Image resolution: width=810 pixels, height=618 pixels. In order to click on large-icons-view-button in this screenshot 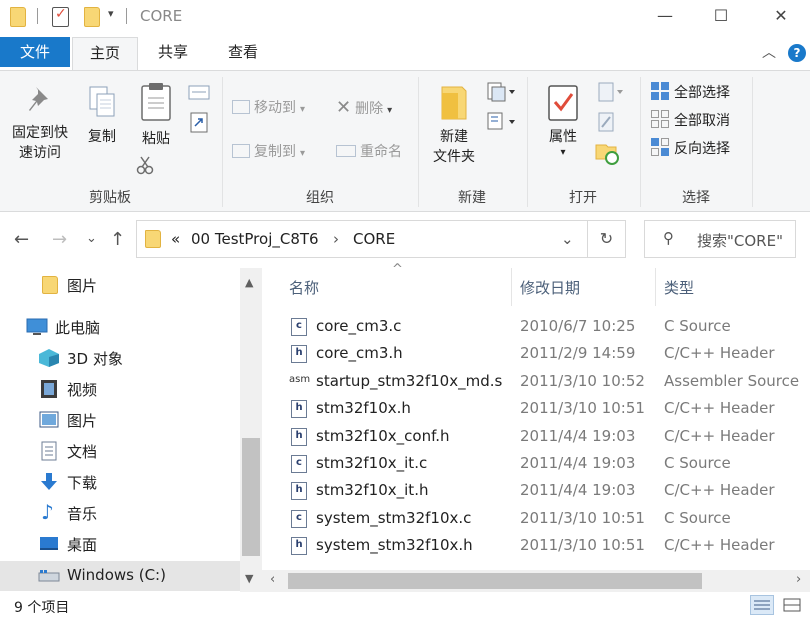, I will do `click(792, 605)`.